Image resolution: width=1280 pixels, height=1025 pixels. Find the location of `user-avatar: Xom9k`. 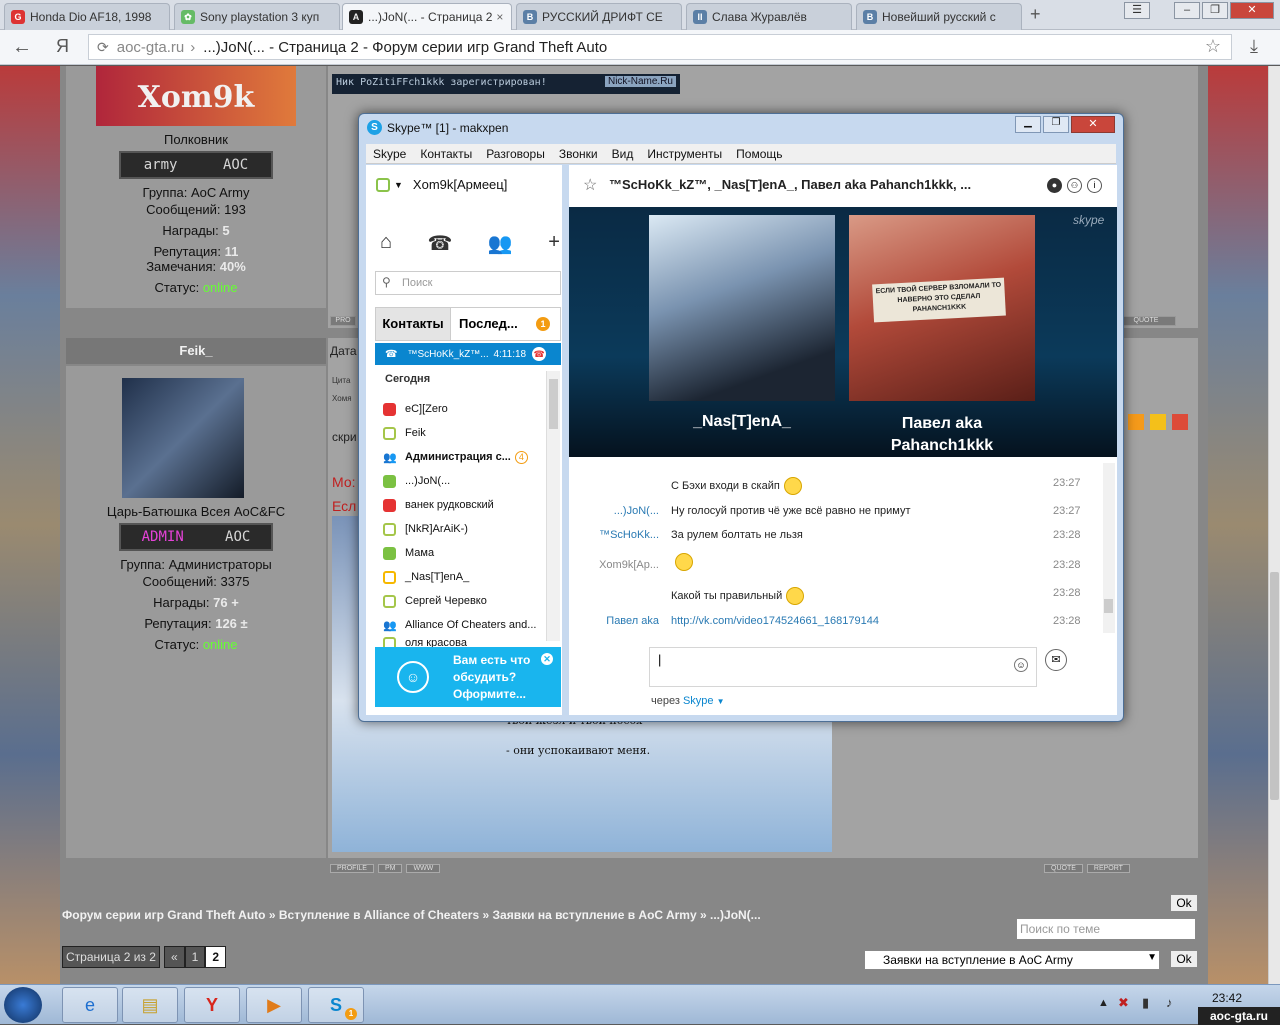

user-avatar: Xom9k is located at coordinates (196, 96).